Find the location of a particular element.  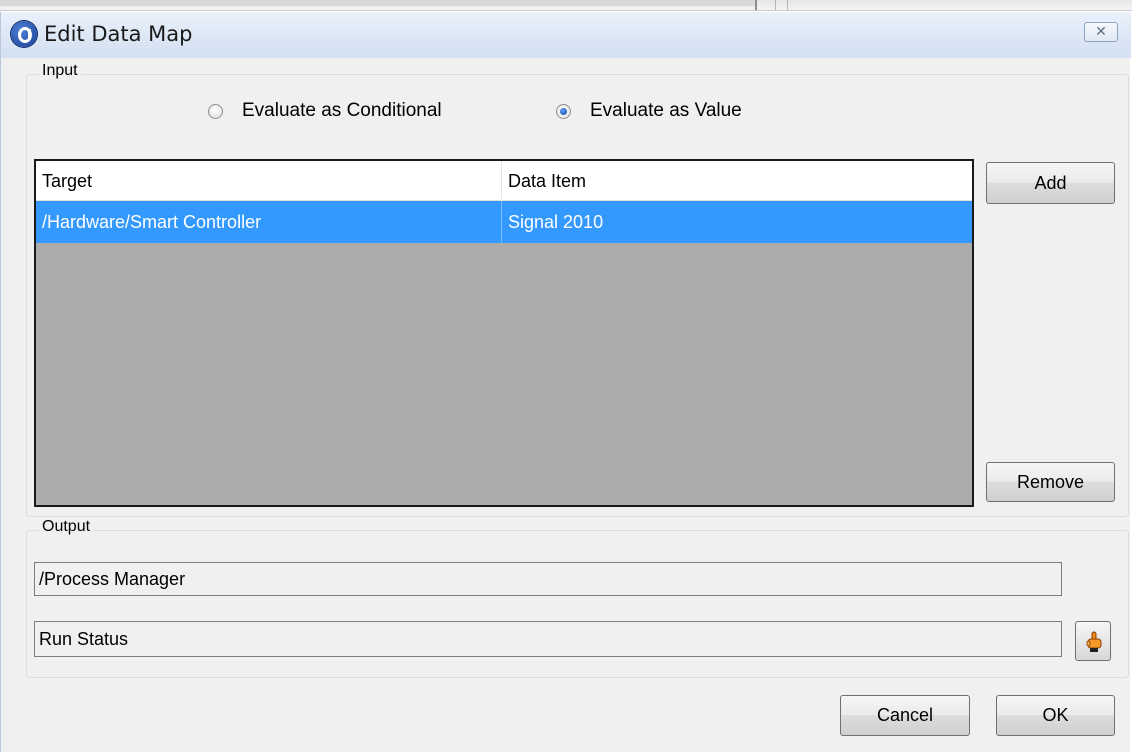

select-output-button is located at coordinates (1093, 641).